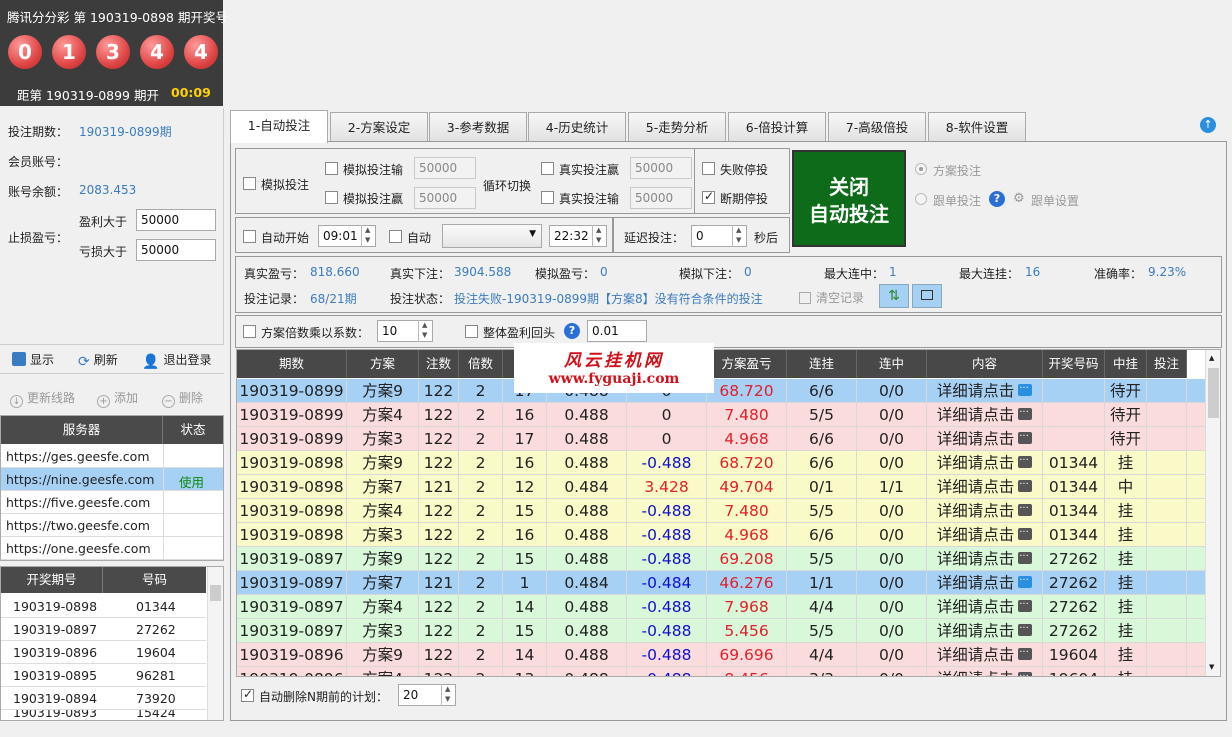  I want to click on close-auto-bet-button: 关闭 自动投注, so click(849, 198).